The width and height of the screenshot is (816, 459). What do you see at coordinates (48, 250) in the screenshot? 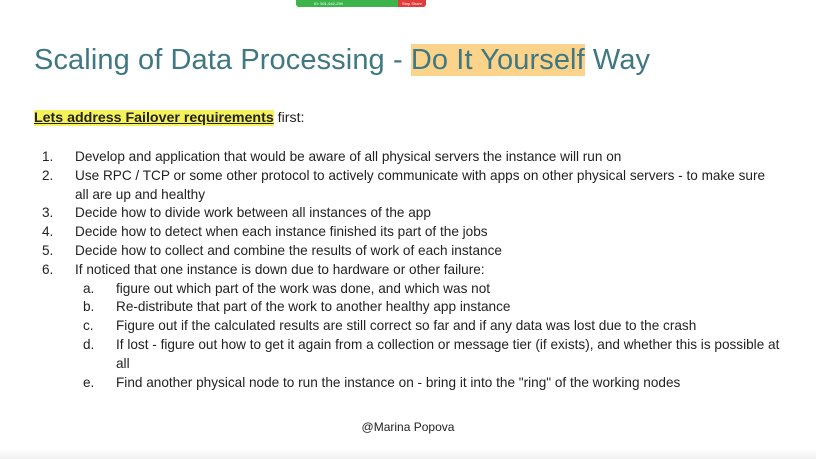
I see `item-number: 5.` at bounding box center [48, 250].